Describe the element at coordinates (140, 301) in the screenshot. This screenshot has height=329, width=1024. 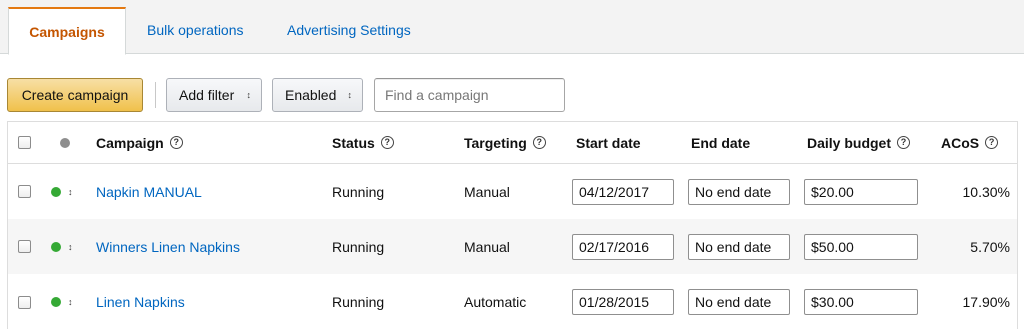
I see `campaign-name-link: Linen Napkins` at that location.